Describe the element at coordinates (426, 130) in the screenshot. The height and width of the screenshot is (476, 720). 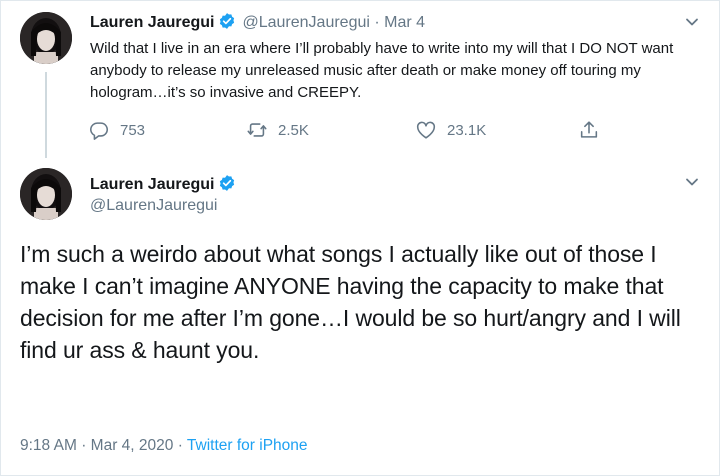
I see `heart-icon` at that location.